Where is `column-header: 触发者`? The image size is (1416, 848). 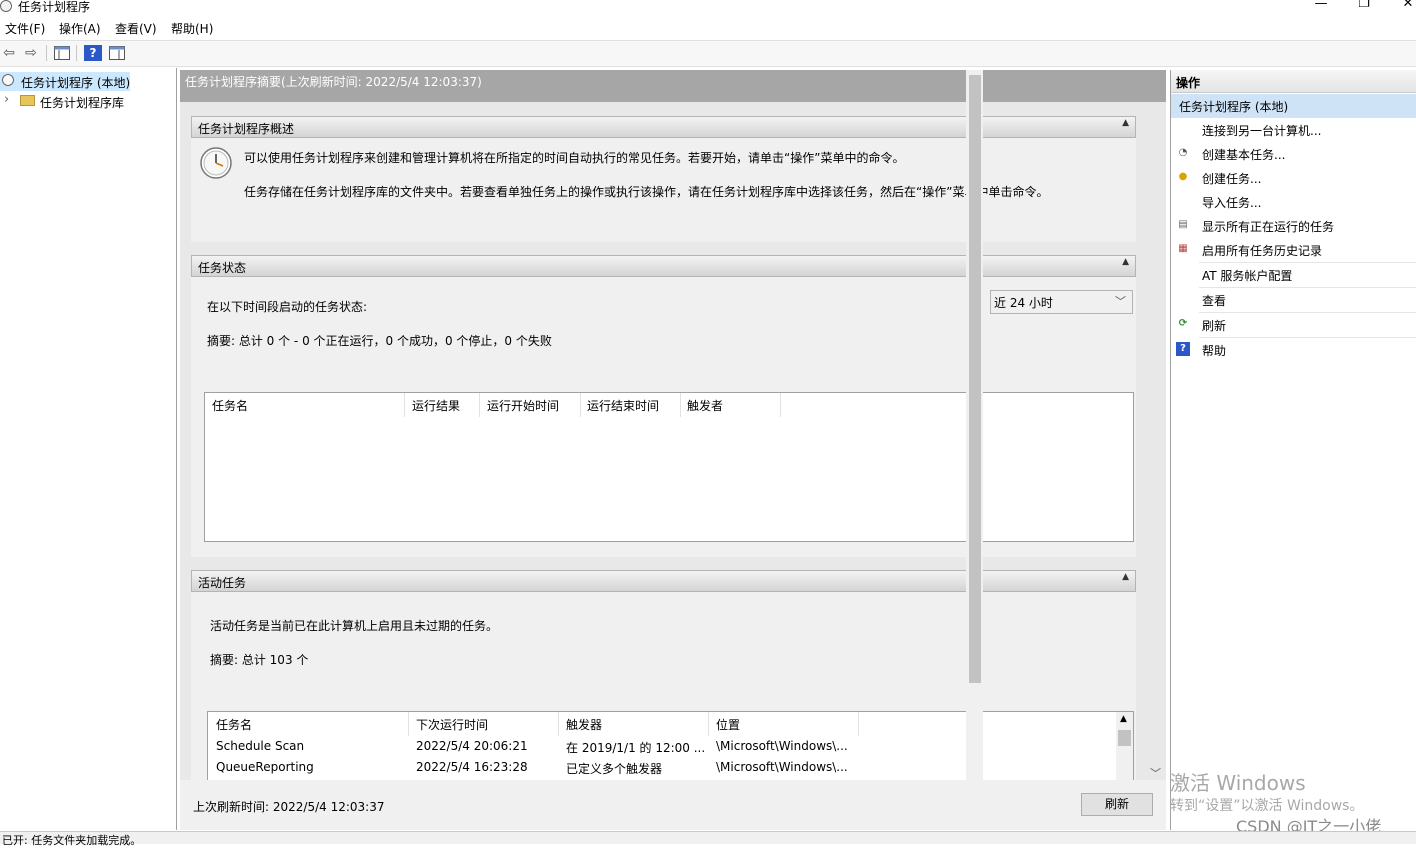
column-header: 触发者 is located at coordinates (705, 405).